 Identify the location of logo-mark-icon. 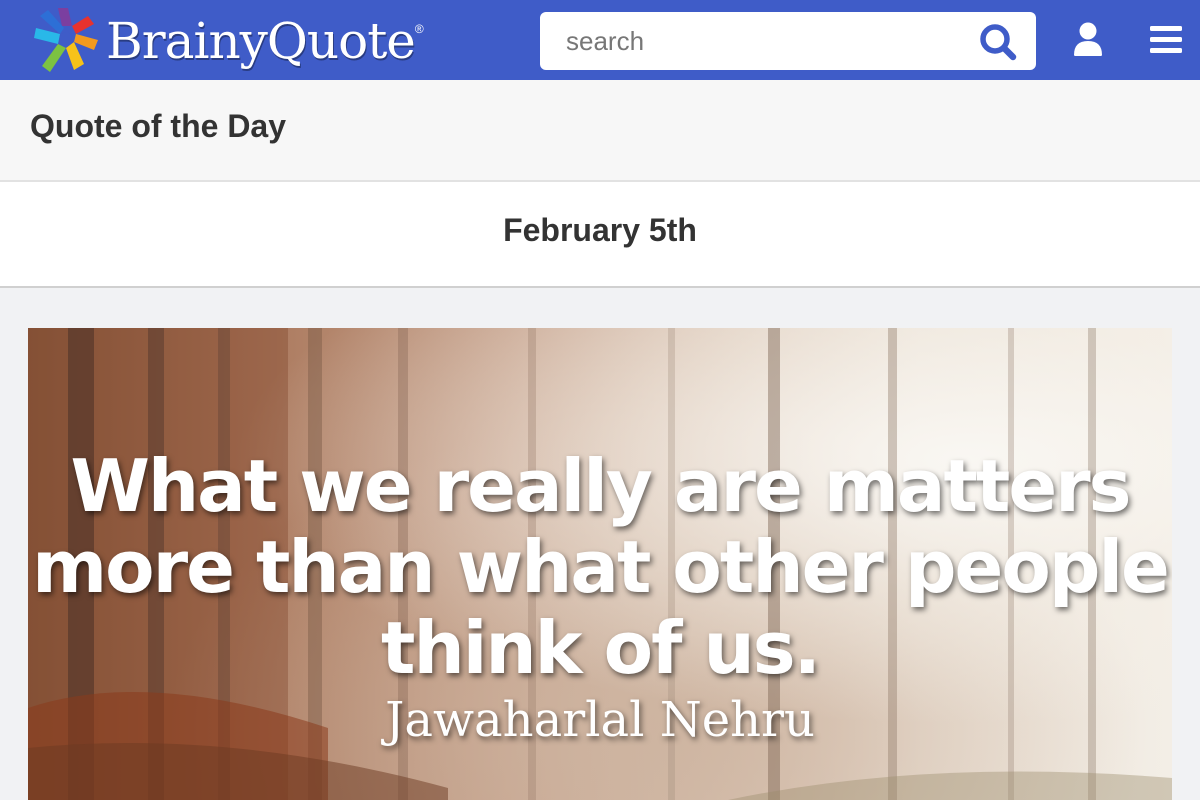
(66, 40).